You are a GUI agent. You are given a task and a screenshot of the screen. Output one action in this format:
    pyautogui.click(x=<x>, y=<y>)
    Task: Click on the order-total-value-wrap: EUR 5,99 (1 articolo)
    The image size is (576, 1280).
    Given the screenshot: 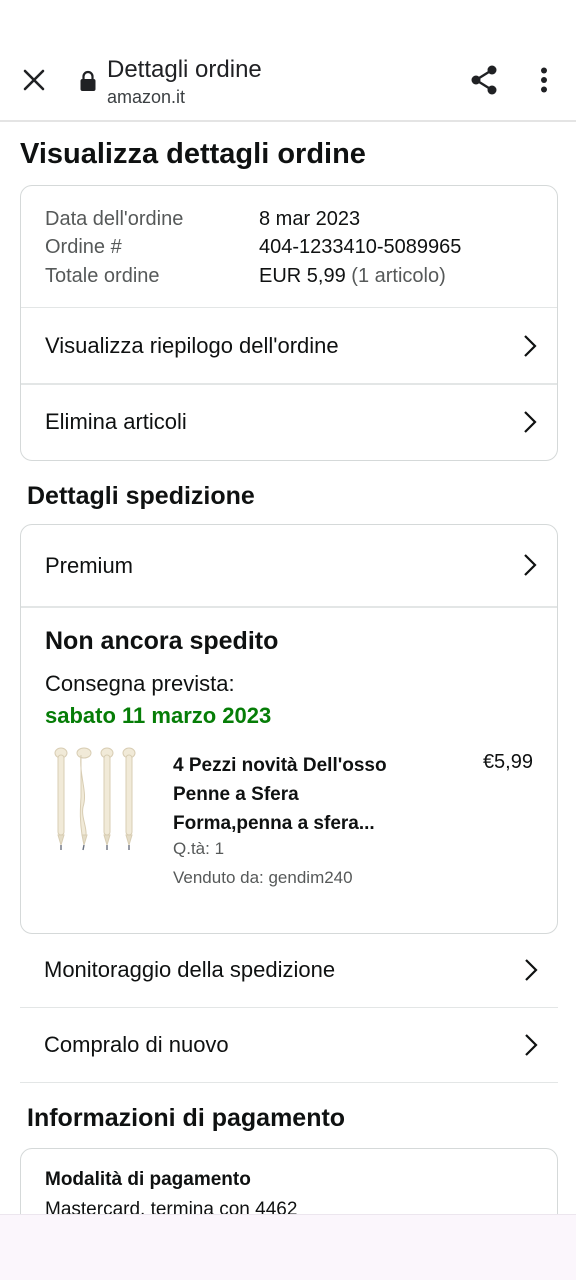 What is the action you would take?
    pyautogui.click(x=352, y=276)
    